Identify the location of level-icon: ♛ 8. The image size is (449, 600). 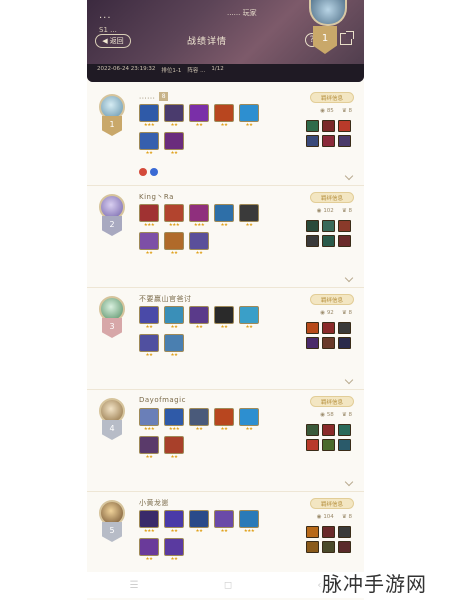
(346, 517).